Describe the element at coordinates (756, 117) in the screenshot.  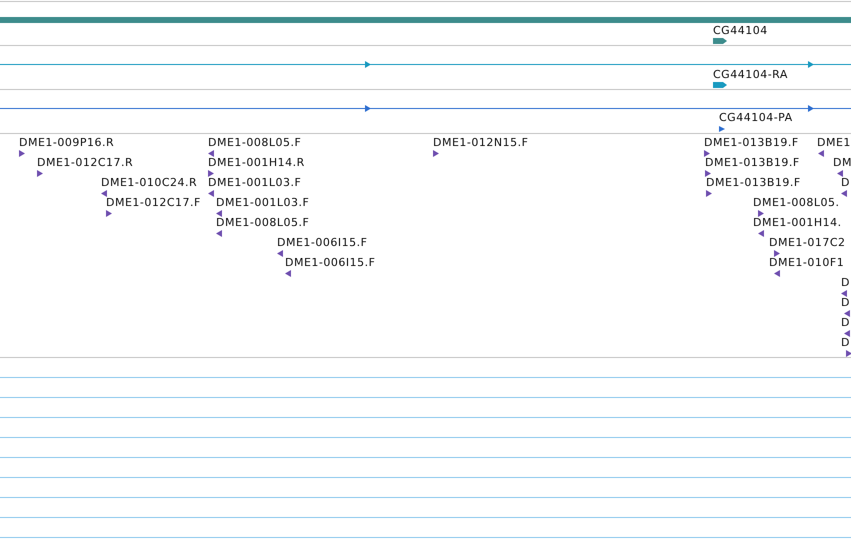
I see `feature-label: CG44104-PA` at that location.